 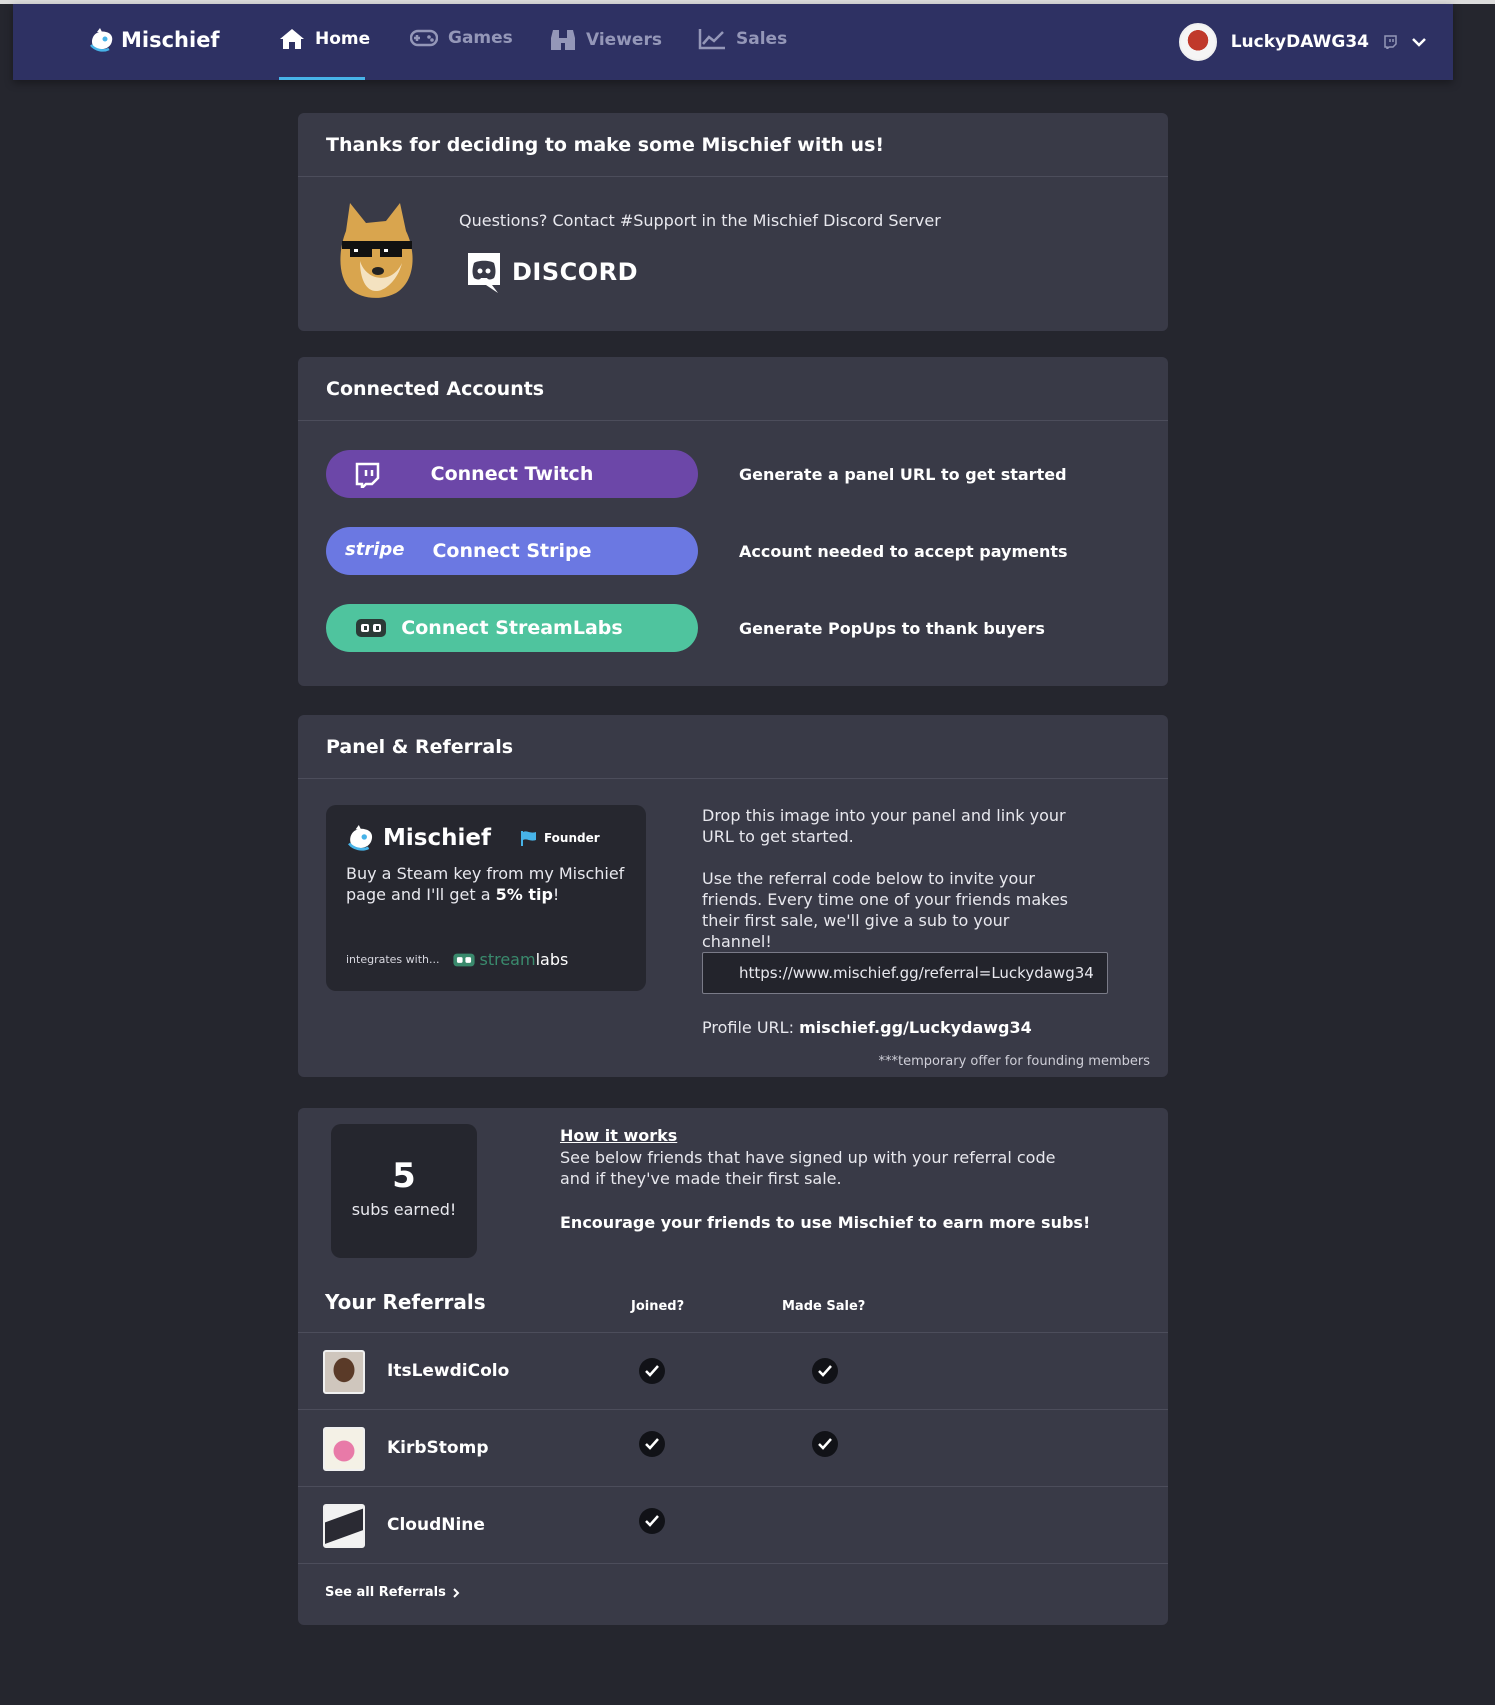 I want to click on streamlabs-text-a: stream, so click(x=507, y=959).